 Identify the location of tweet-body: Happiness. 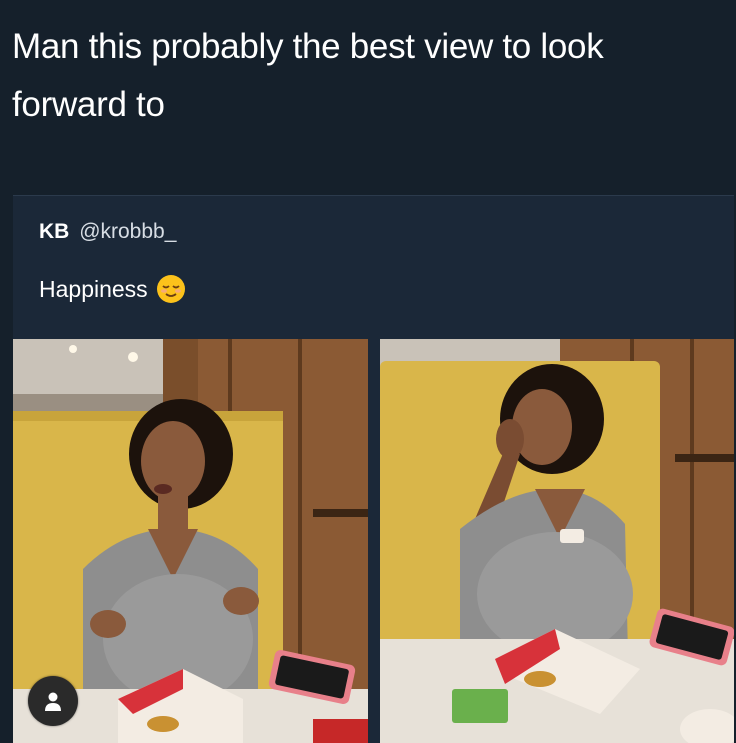
(112, 289).